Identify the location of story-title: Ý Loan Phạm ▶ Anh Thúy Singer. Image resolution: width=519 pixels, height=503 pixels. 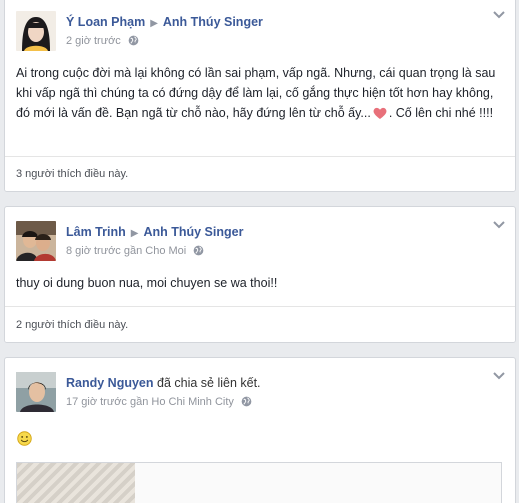
(164, 22).